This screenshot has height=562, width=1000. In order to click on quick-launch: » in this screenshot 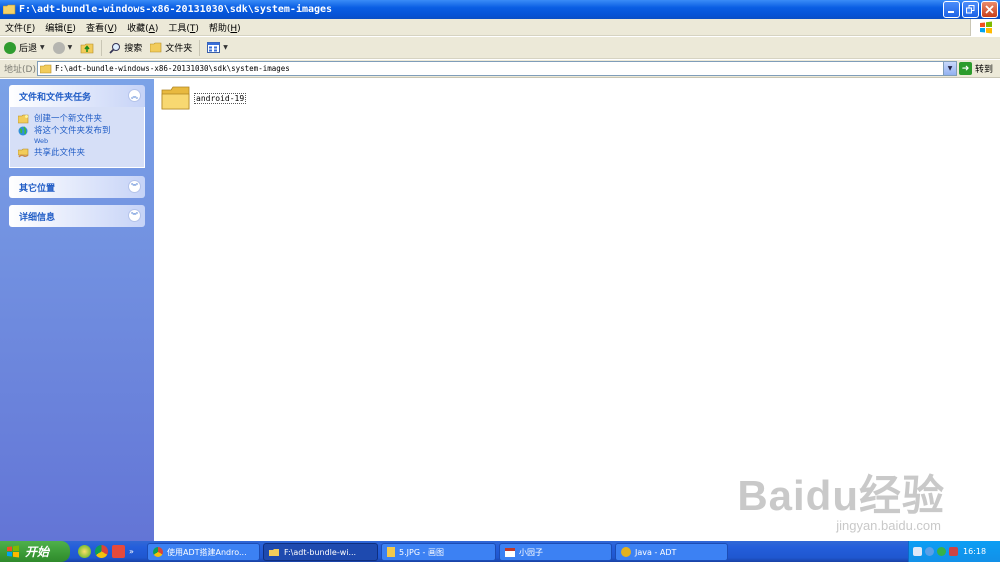, I will do `click(113, 551)`.